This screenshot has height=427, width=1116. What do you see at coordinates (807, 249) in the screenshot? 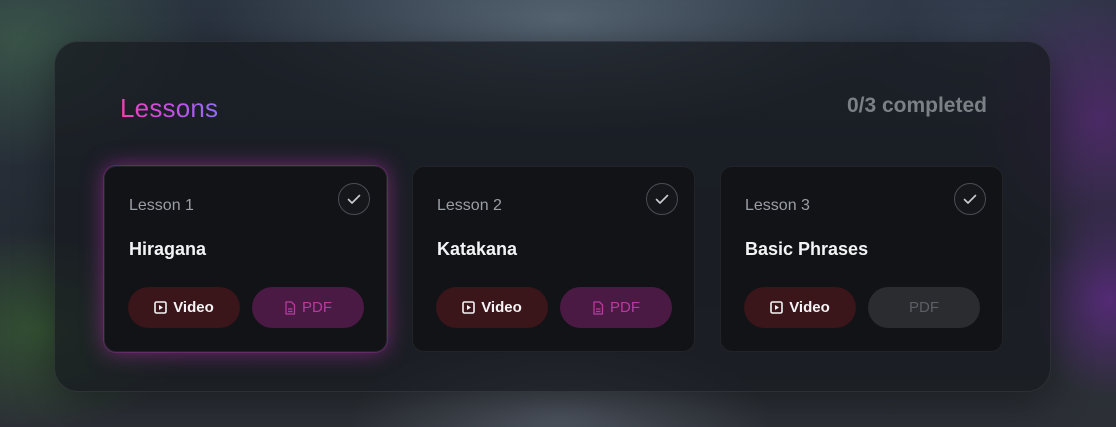
I see `lesson-title: Basic Phrases` at bounding box center [807, 249].